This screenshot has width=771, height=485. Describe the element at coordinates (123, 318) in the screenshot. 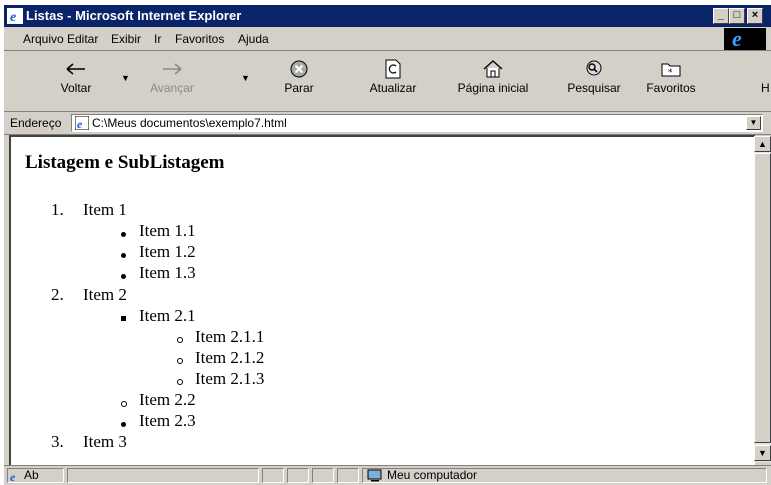

I see `square-bullet-icon` at that location.